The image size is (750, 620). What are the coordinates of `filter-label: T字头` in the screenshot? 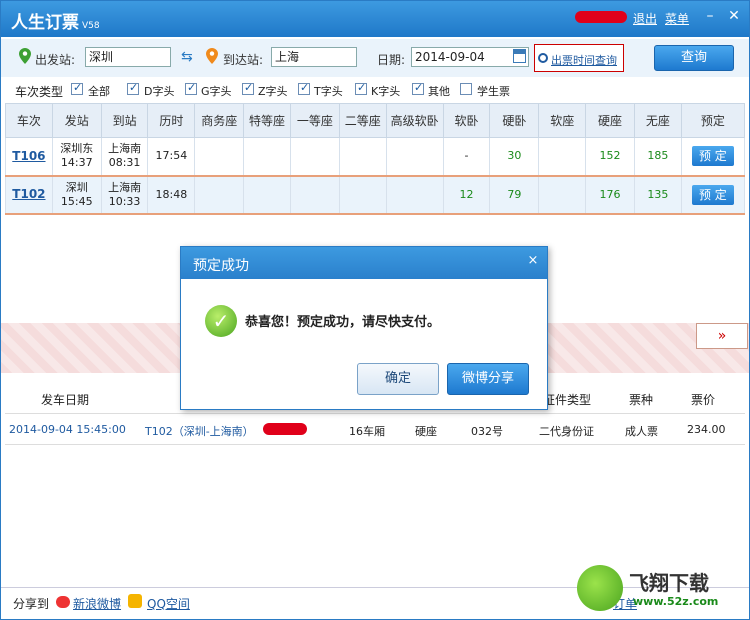 It's located at (328, 91).